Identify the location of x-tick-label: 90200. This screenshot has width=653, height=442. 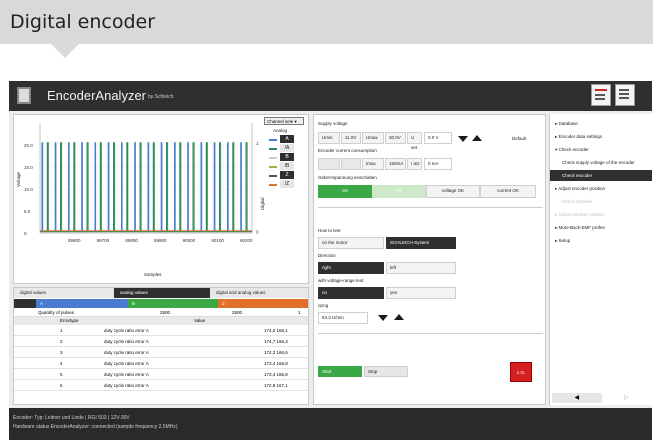
(246, 240).